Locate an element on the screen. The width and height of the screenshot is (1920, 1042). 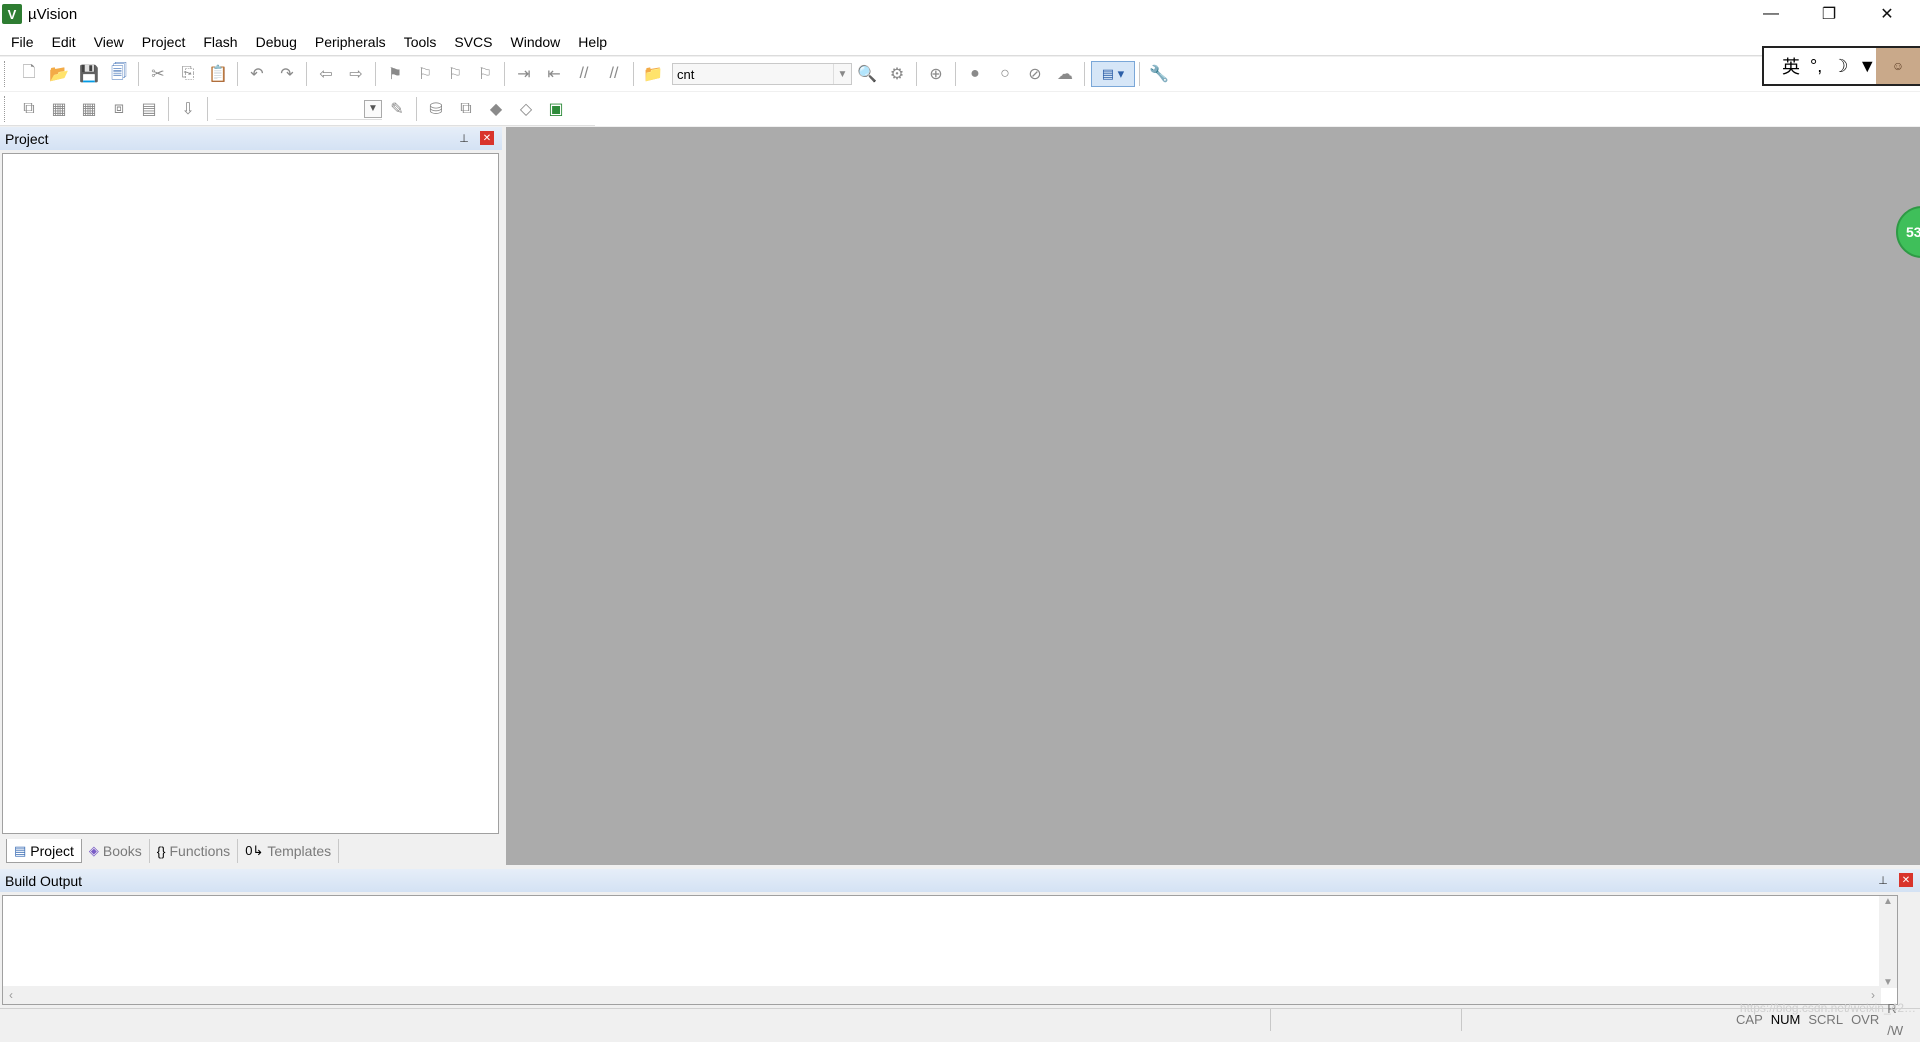
breakpoint-disable-all-icon: ⊘ is located at coordinates (1035, 74).